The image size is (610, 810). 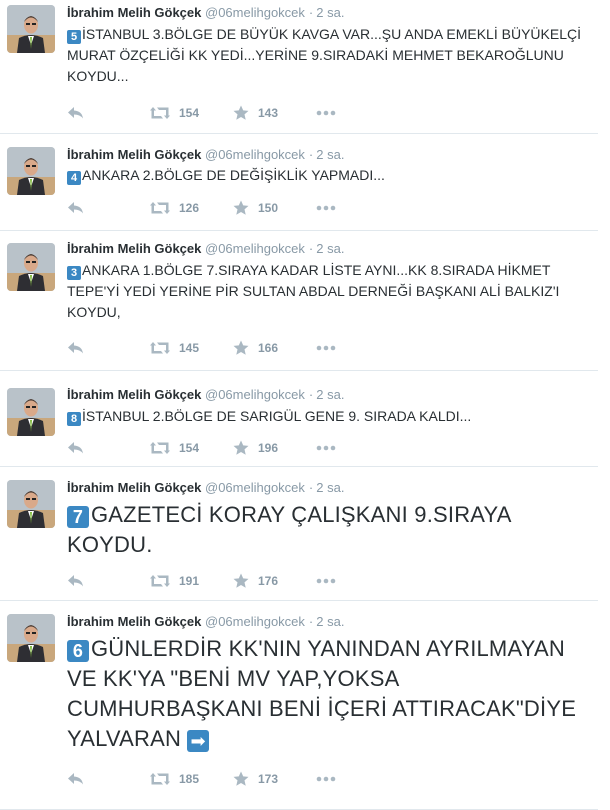 What do you see at coordinates (189, 348) in the screenshot?
I see `retweets-count: 145` at bounding box center [189, 348].